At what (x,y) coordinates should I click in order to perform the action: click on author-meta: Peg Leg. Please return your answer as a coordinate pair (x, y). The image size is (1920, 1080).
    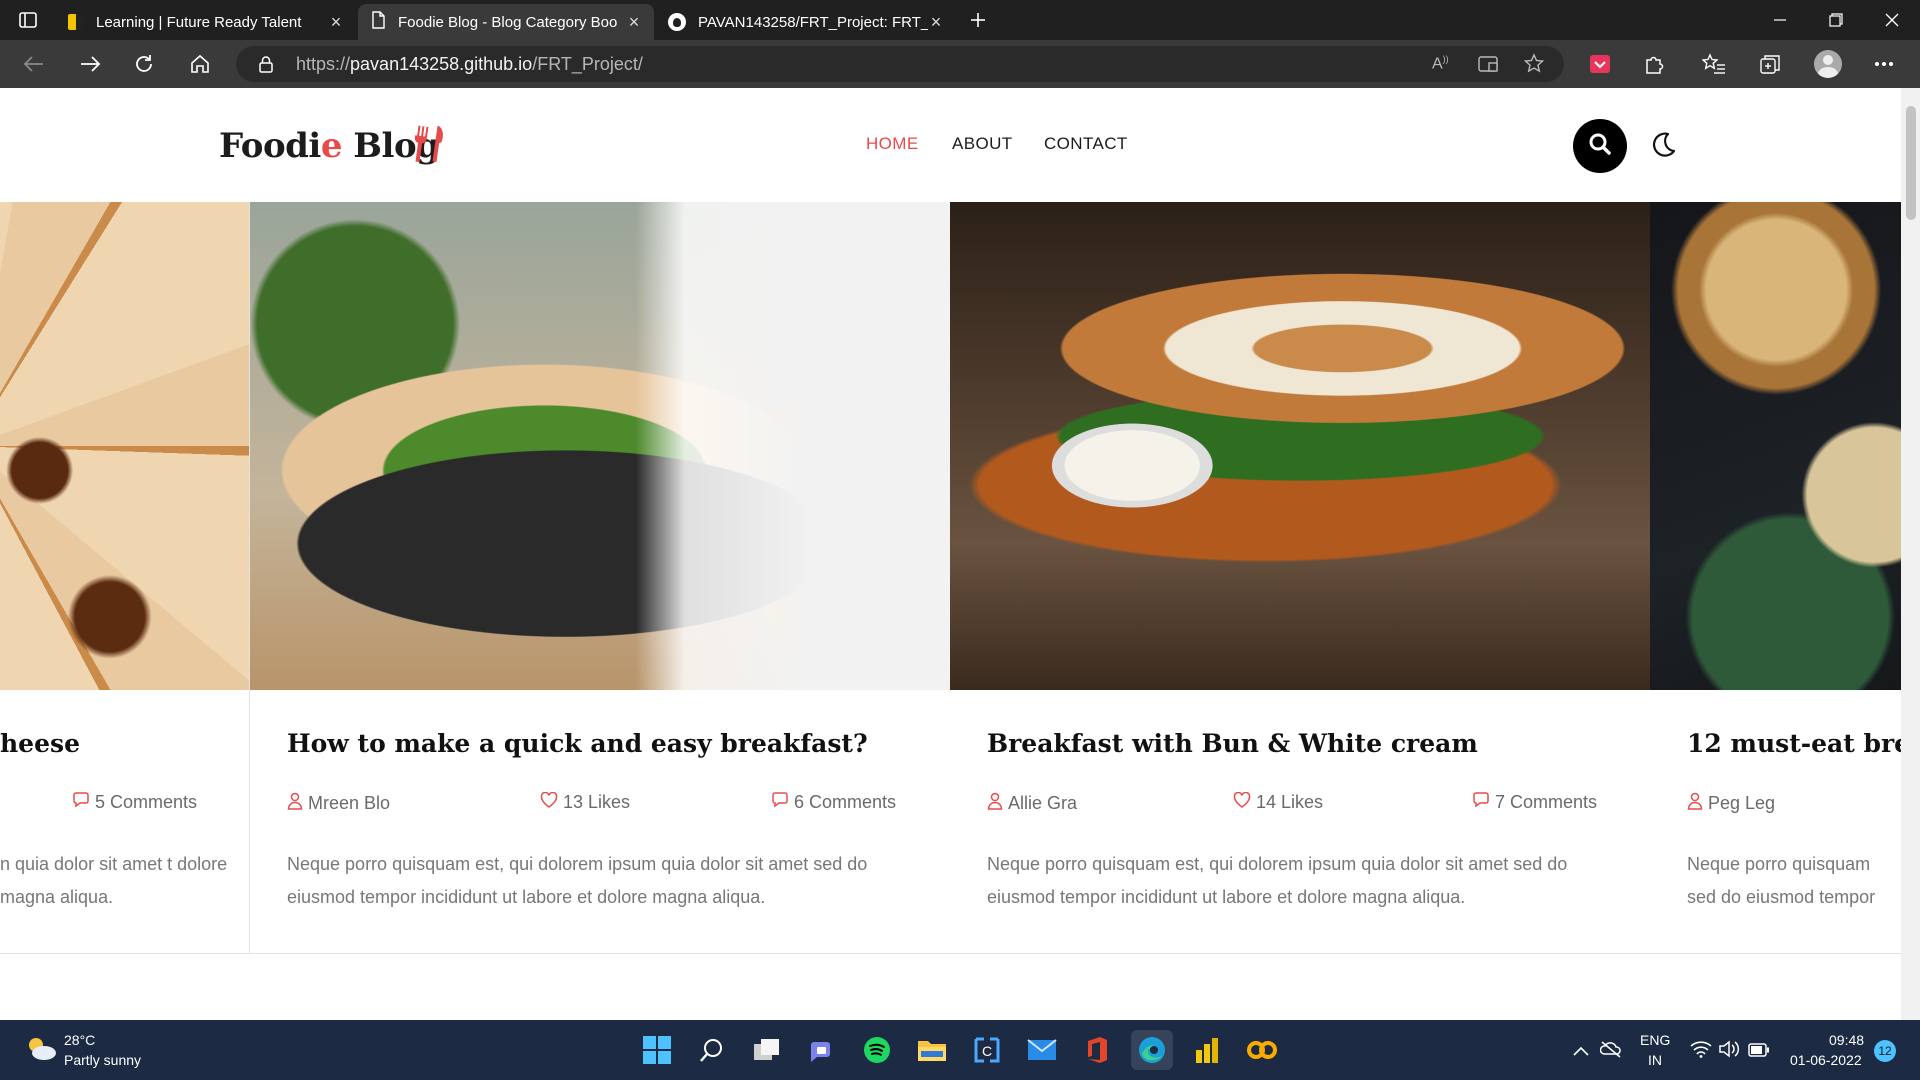
    Looking at the image, I should click on (1731, 803).